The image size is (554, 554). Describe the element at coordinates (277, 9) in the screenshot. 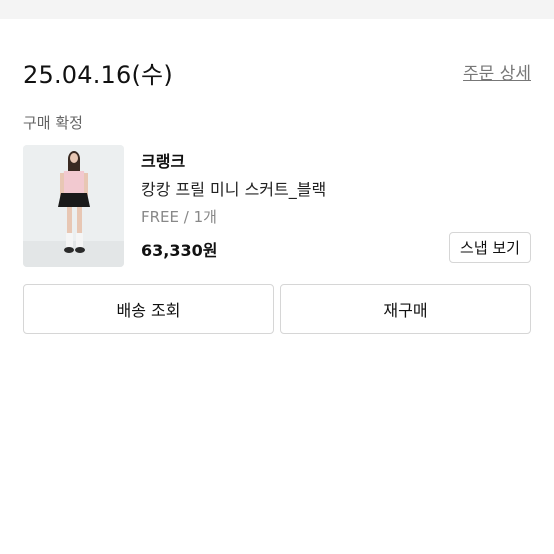

I see `section-divider` at that location.